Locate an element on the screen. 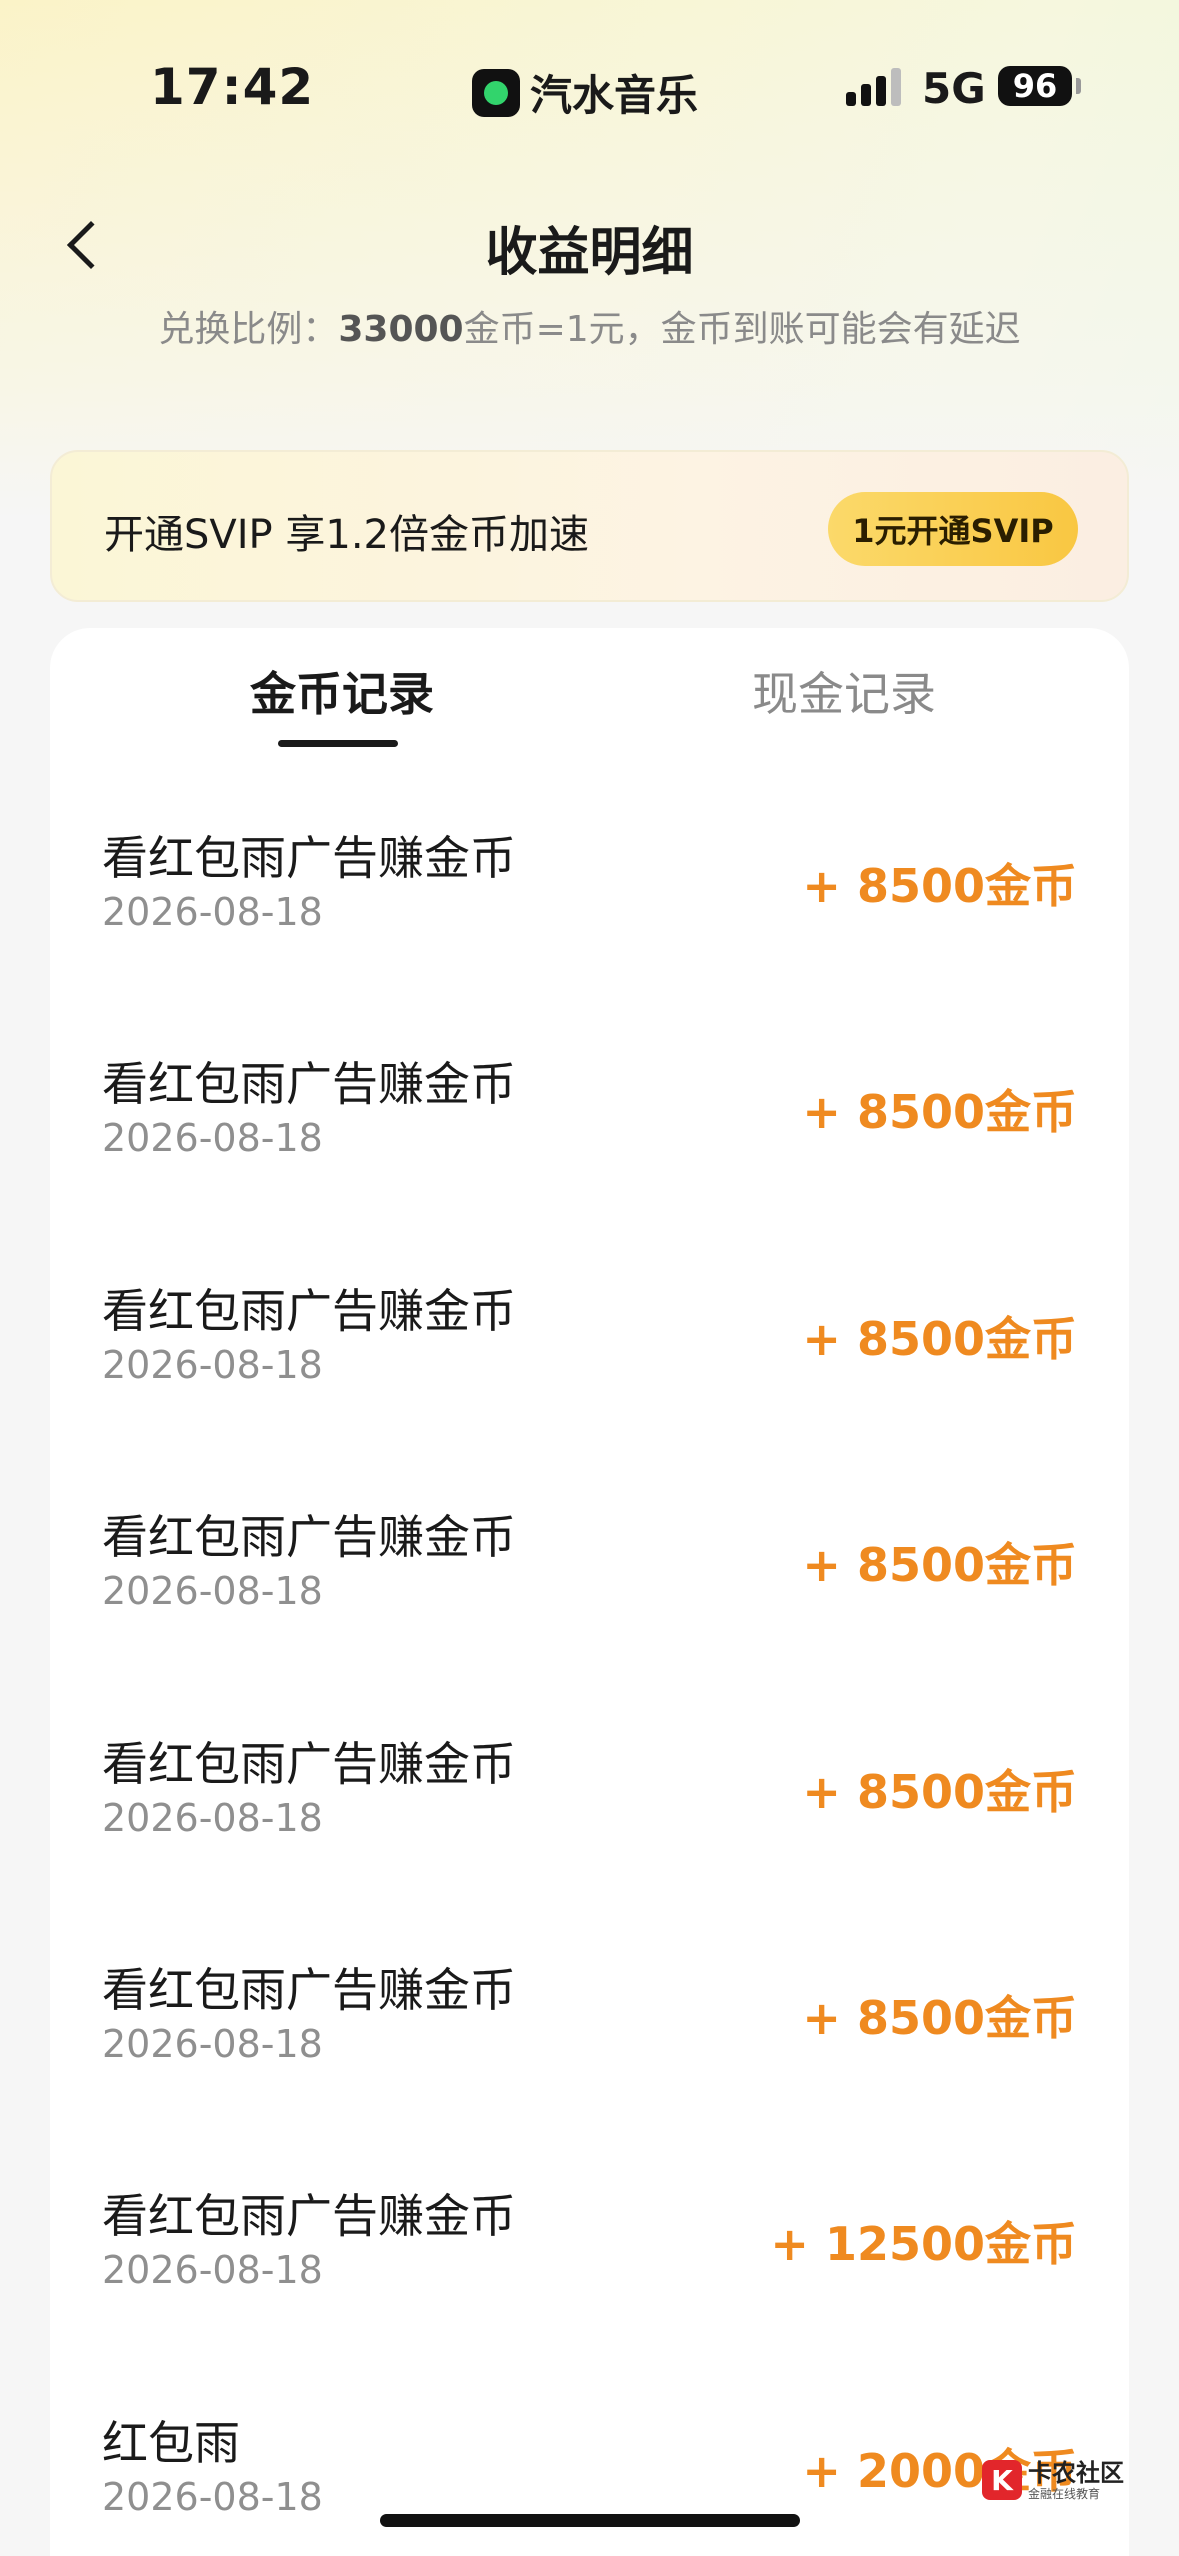  app-badge: 汽水音乐 is located at coordinates (585, 92).